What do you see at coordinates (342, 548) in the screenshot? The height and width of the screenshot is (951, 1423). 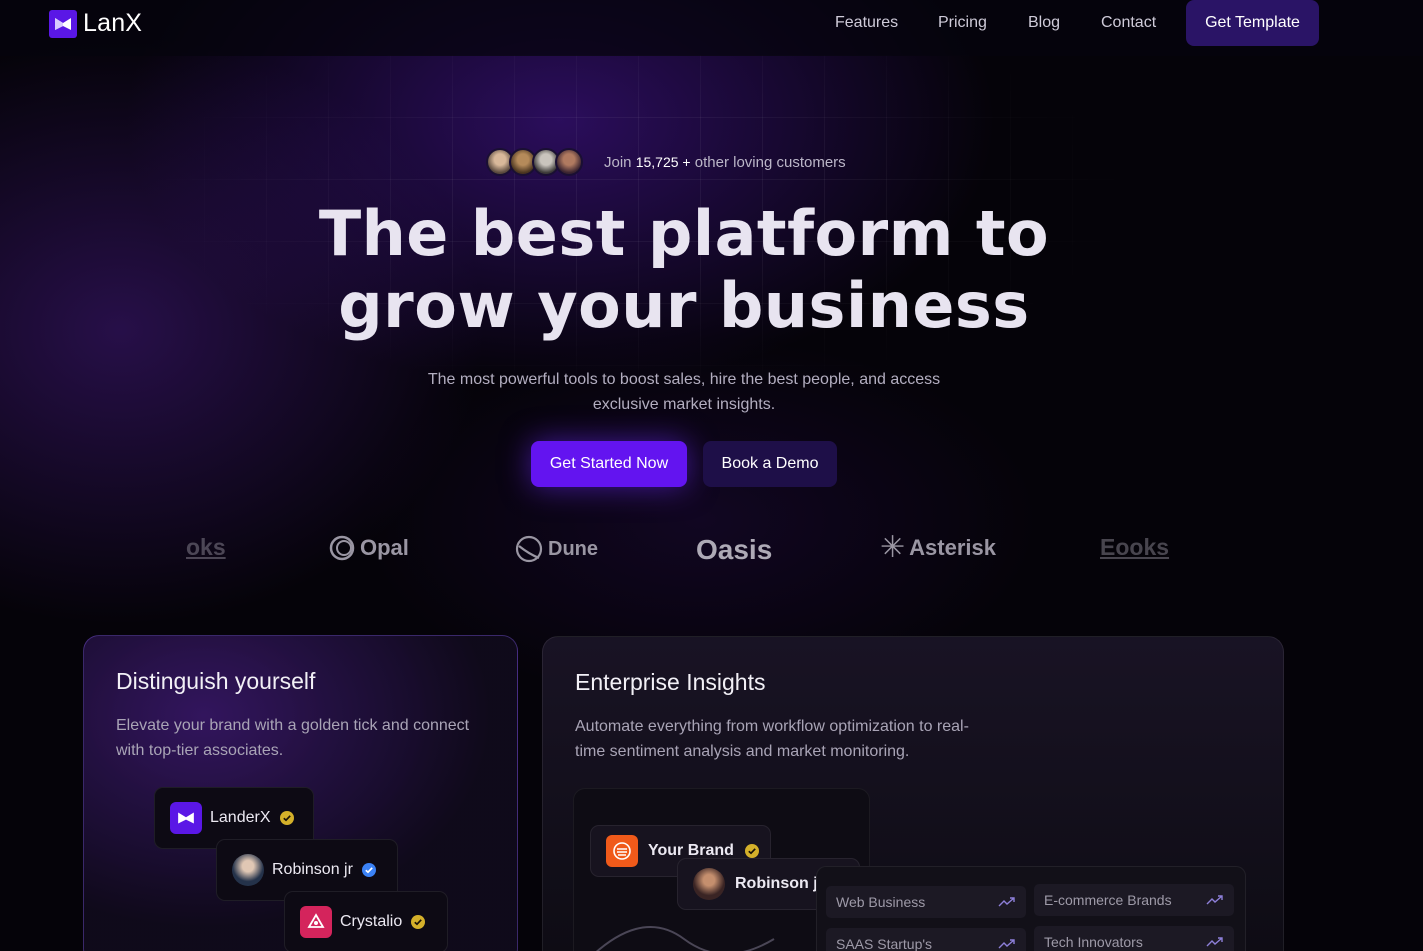 I see `opal-icon` at bounding box center [342, 548].